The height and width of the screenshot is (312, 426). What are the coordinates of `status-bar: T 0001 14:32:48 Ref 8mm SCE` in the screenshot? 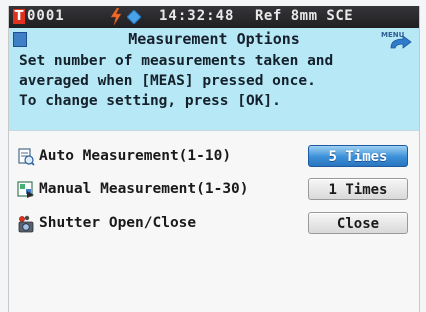 It's located at (214, 17).